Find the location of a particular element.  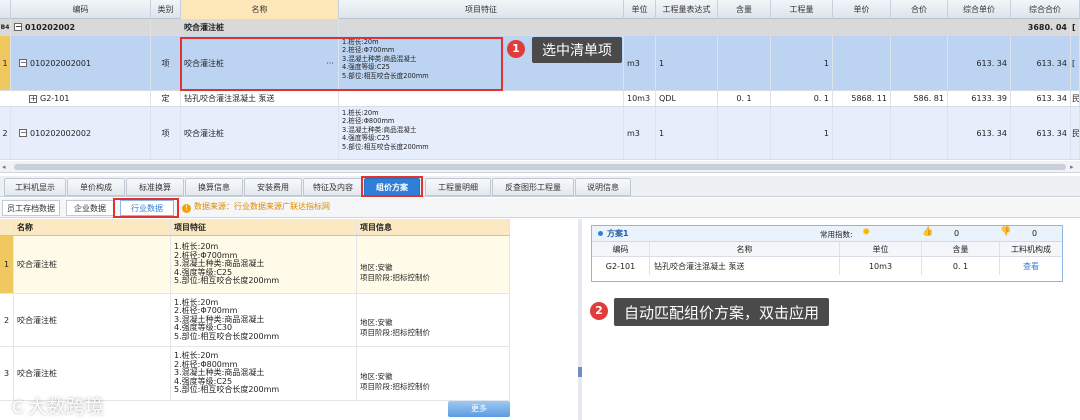

col-unit: 单位 is located at coordinates (640, 9).